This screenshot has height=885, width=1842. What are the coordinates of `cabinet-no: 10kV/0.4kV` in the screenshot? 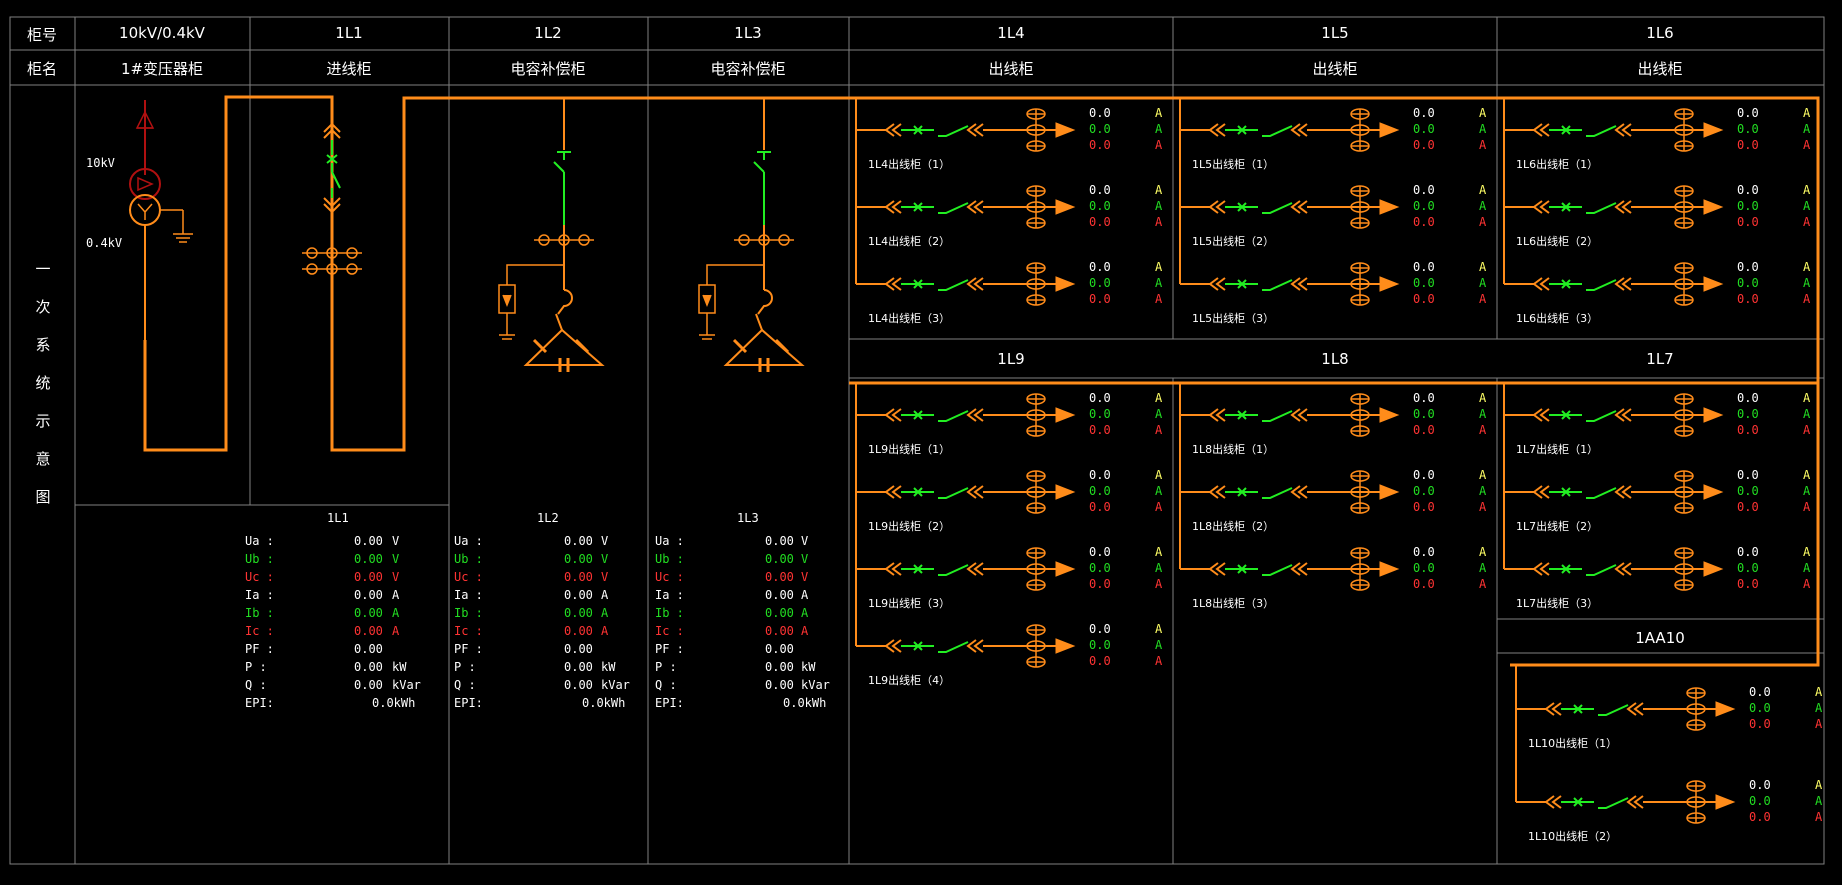 It's located at (162, 33).